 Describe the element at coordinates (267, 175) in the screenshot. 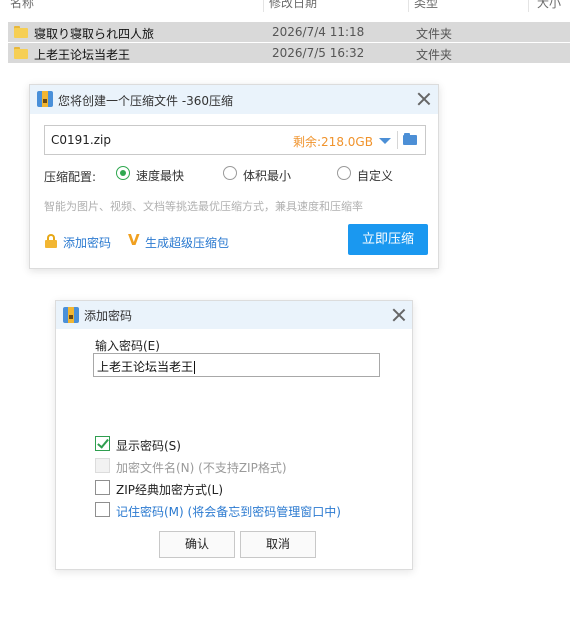

I see `radio-smallest-label: 体积最小` at that location.